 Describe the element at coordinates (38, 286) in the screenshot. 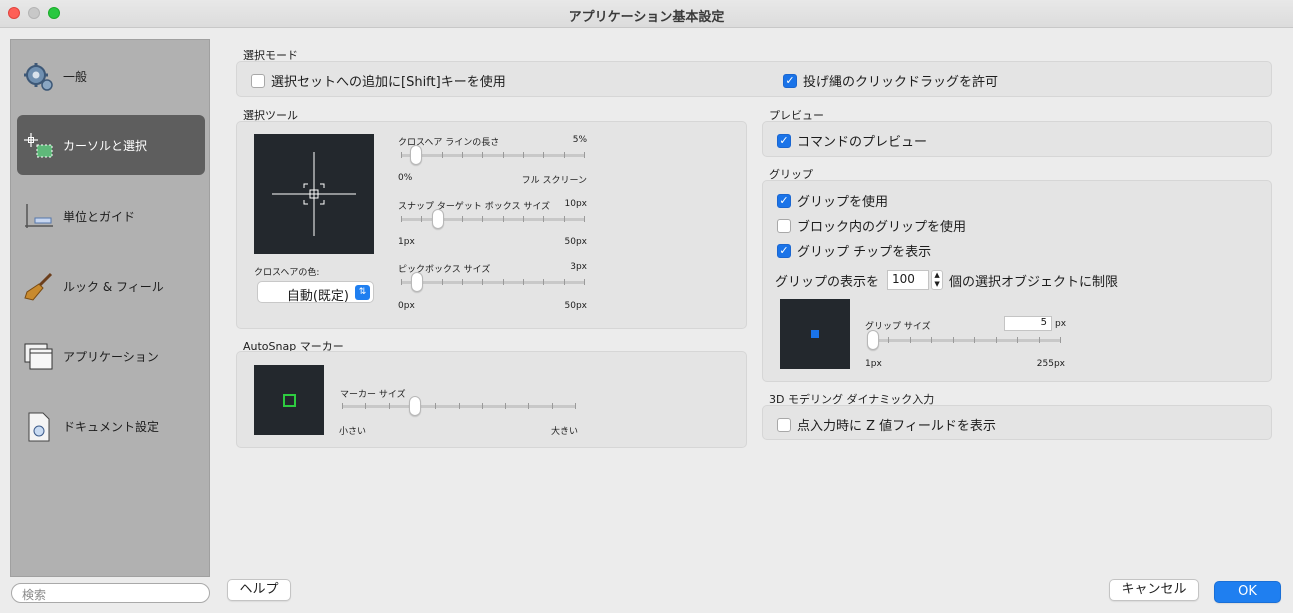

I see `brush-icon` at that location.